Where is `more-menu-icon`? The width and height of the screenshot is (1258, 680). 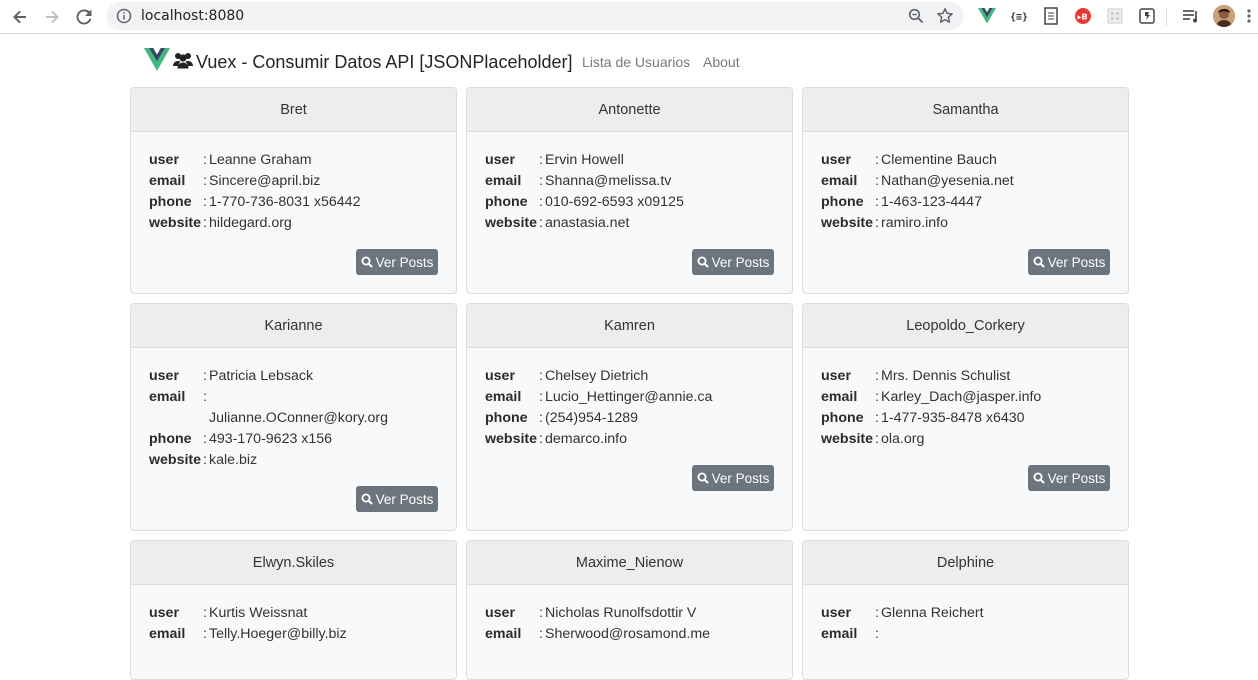 more-menu-icon is located at coordinates (1249, 16).